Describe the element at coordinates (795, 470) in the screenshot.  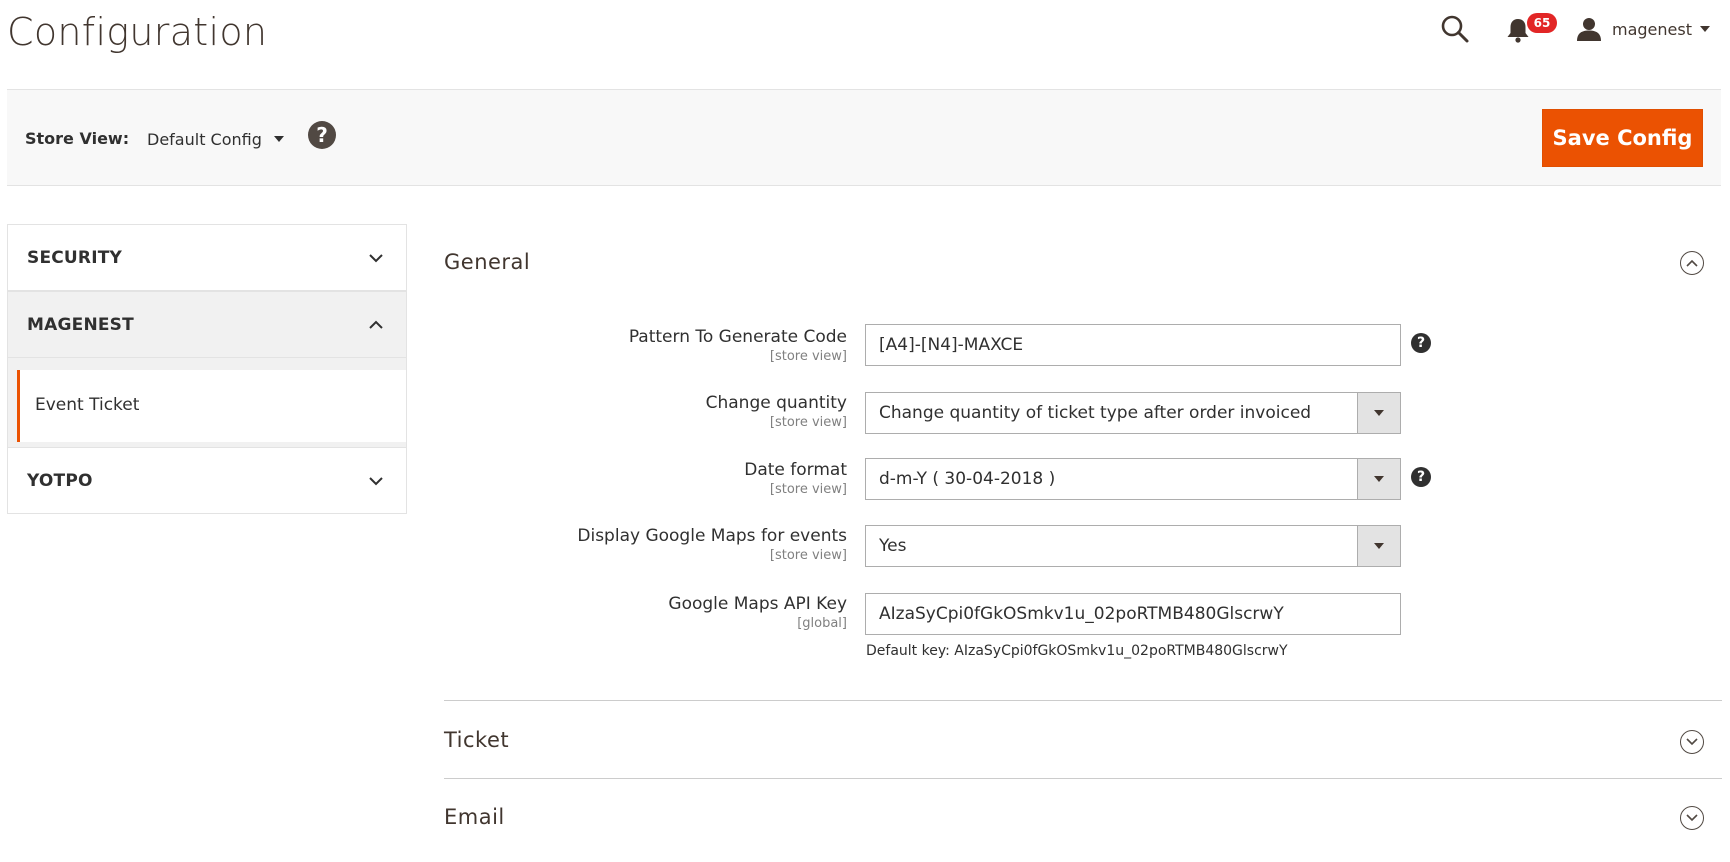
I see `field-label-date-format: Date format` at that location.